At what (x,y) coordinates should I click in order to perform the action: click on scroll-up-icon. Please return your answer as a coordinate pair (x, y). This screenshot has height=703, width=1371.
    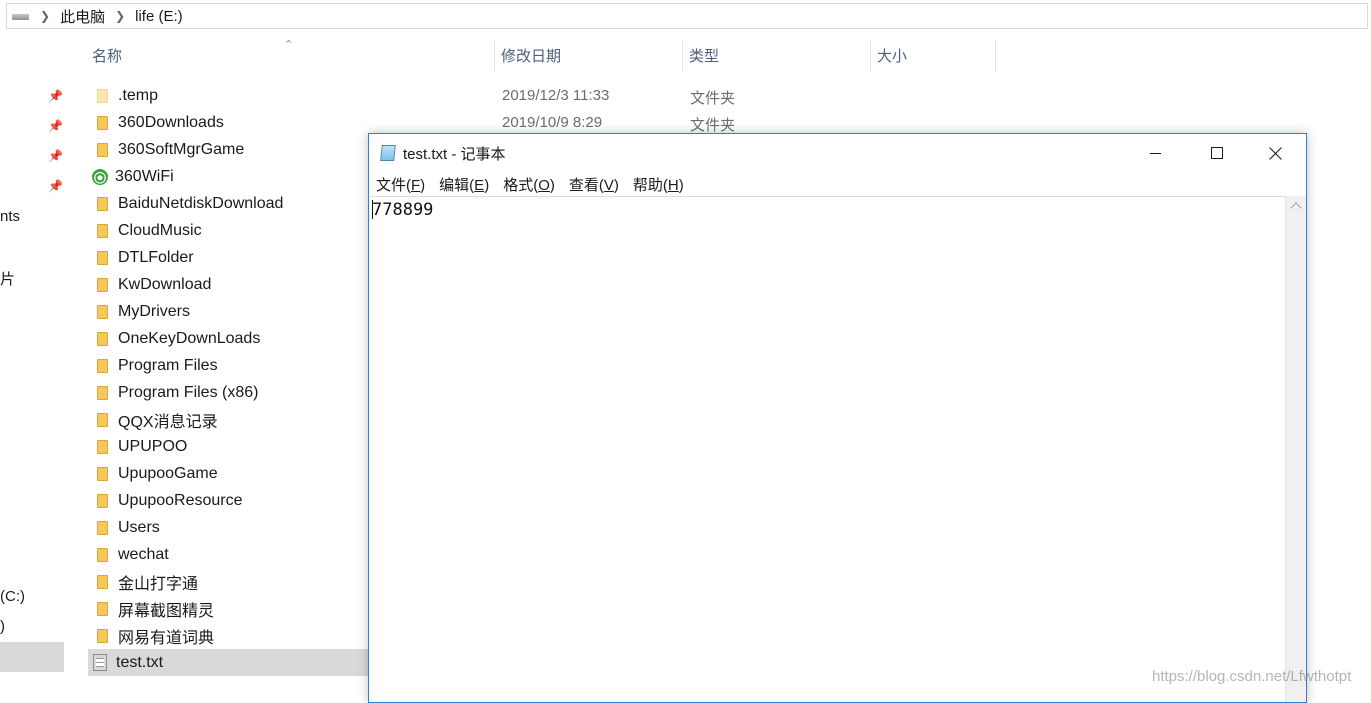
    Looking at the image, I should click on (1296, 208).